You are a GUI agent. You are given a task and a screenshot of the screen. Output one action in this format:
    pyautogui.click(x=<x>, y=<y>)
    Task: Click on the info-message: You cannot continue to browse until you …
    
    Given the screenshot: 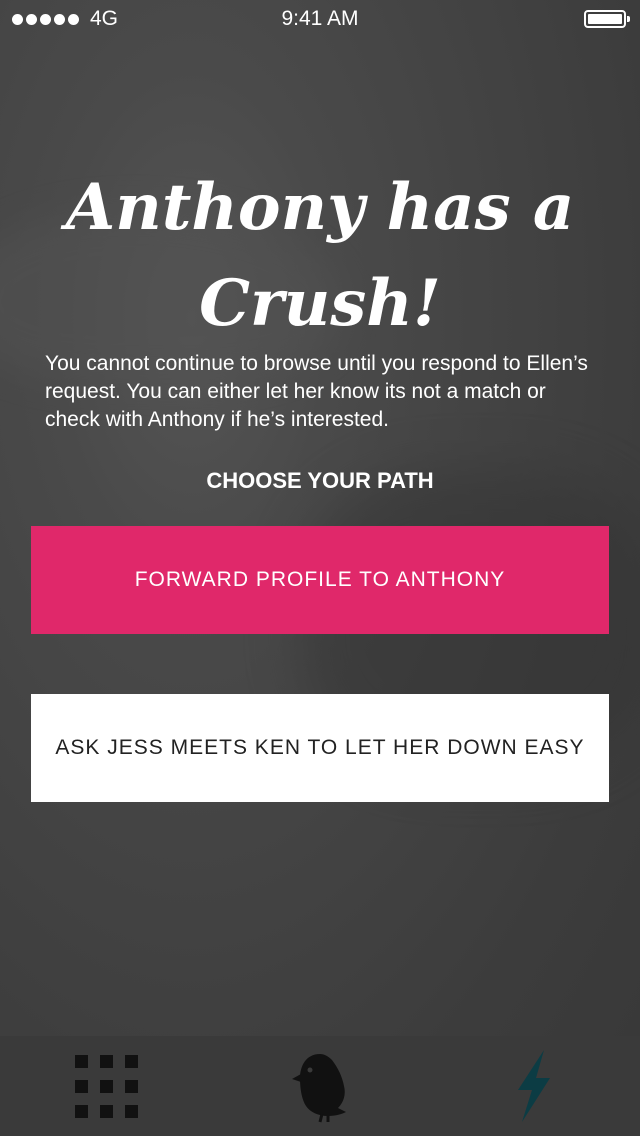 What is the action you would take?
    pyautogui.click(x=316, y=391)
    